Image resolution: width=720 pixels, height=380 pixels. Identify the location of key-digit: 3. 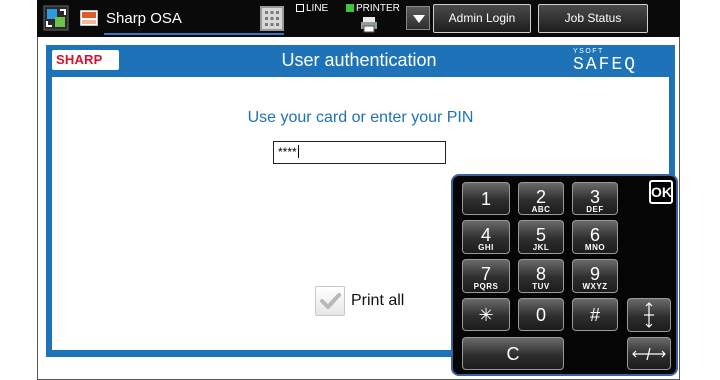
(594, 197).